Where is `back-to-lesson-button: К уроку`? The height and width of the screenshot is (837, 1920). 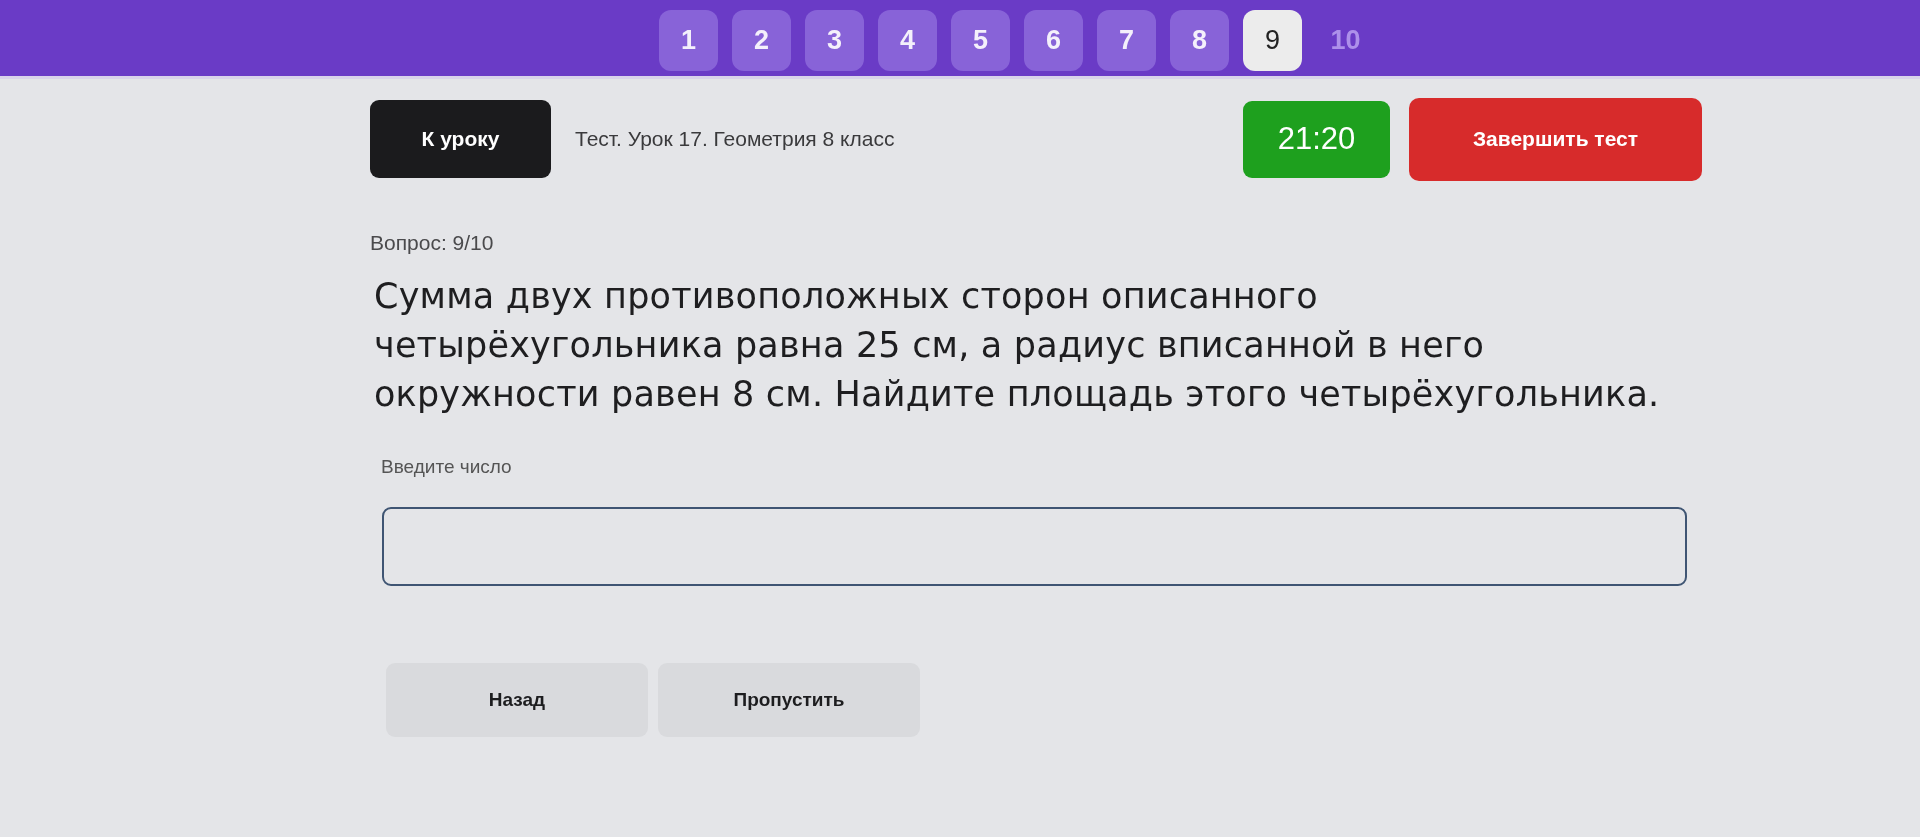
back-to-lesson-button: К уроку is located at coordinates (460, 139).